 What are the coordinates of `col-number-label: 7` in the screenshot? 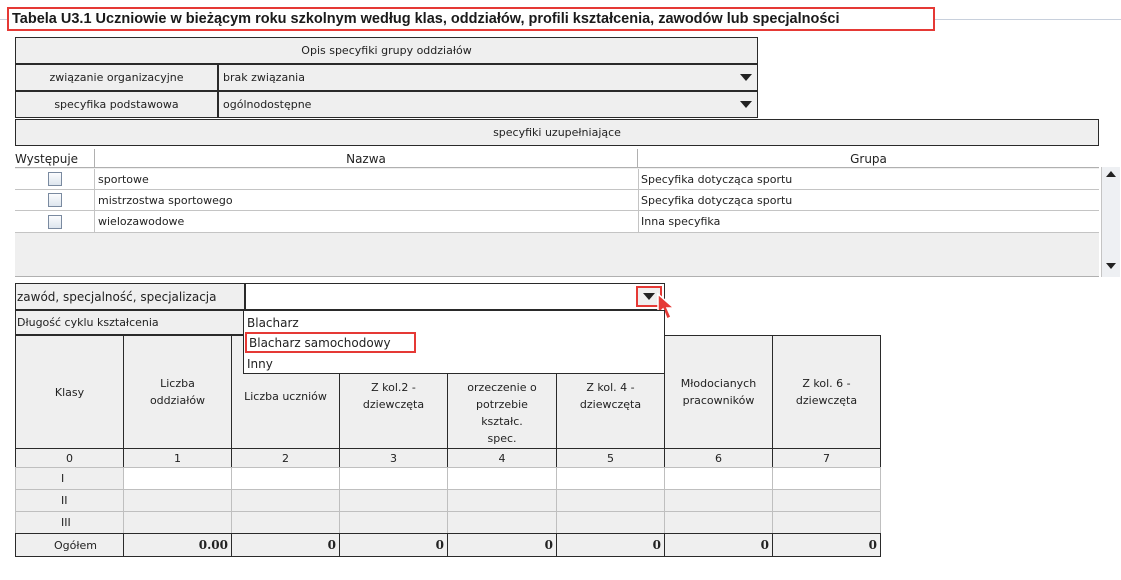 It's located at (826, 458).